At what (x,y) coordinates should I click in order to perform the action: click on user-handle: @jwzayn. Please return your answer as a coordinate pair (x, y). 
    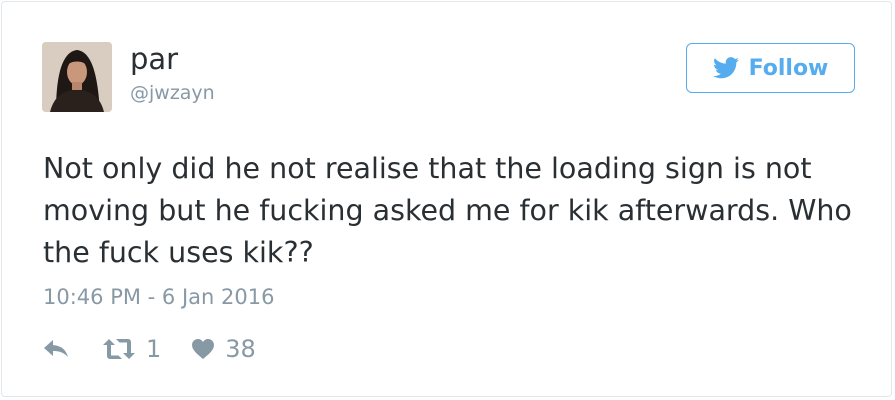
    Looking at the image, I should click on (172, 93).